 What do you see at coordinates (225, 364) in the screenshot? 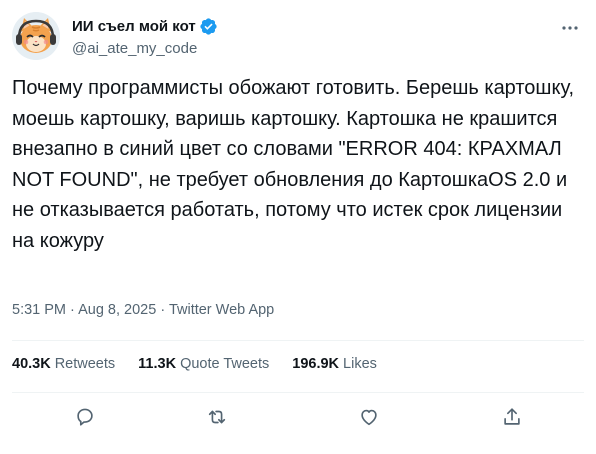
I see `quotes-label: Quote Tweets` at bounding box center [225, 364].